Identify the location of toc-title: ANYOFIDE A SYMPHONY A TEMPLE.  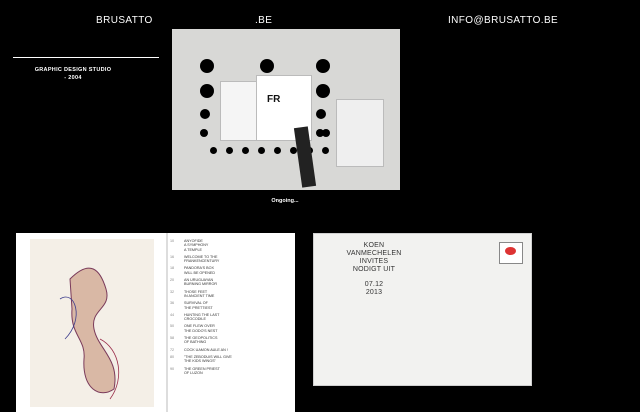
(196, 245).